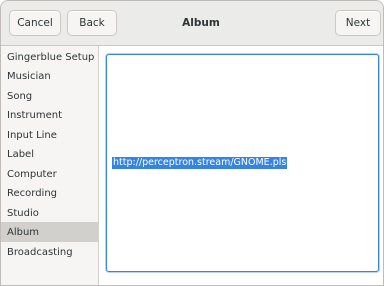 The width and height of the screenshot is (384, 286). What do you see at coordinates (35, 23) in the screenshot?
I see `cancel-button: Cancel` at bounding box center [35, 23].